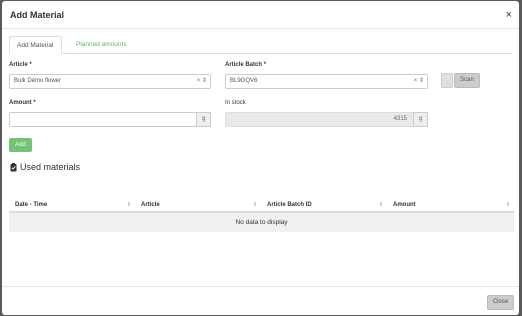 The height and width of the screenshot is (316, 522). Describe the element at coordinates (326, 81) in the screenshot. I see `article-batch-select: BL9GQV6 × ⇕` at that location.